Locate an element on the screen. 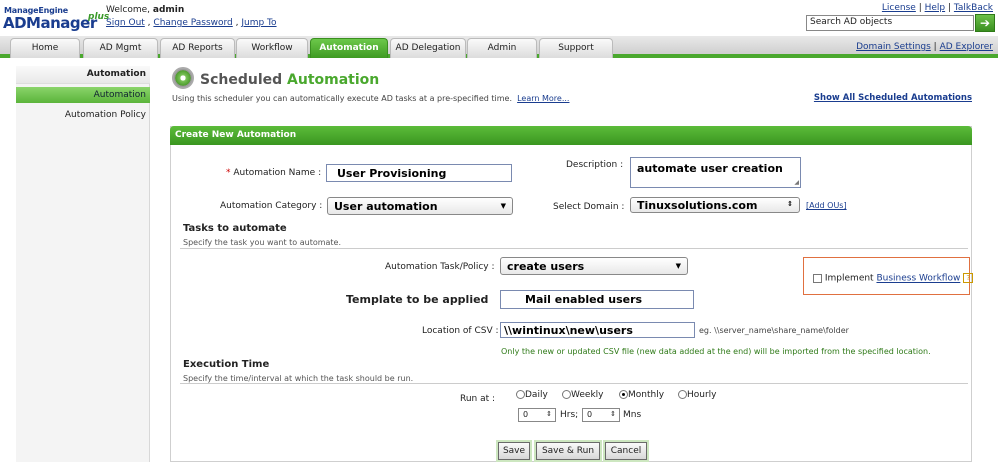  description-textarea: automate user creation ◢ is located at coordinates (715, 172).